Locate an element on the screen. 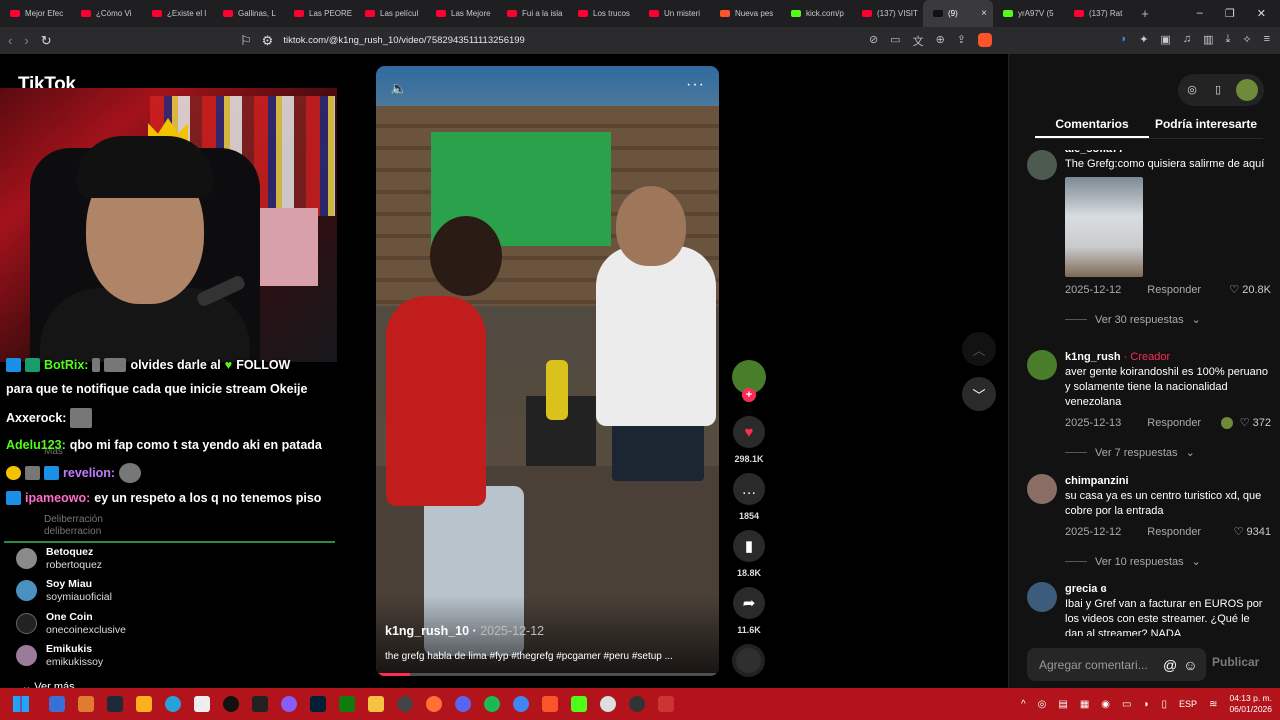 Image resolution: width=1280 pixels, height=720 pixels. view-replies-button: Ver 30 respuestas ⌄ is located at coordinates (1168, 319).